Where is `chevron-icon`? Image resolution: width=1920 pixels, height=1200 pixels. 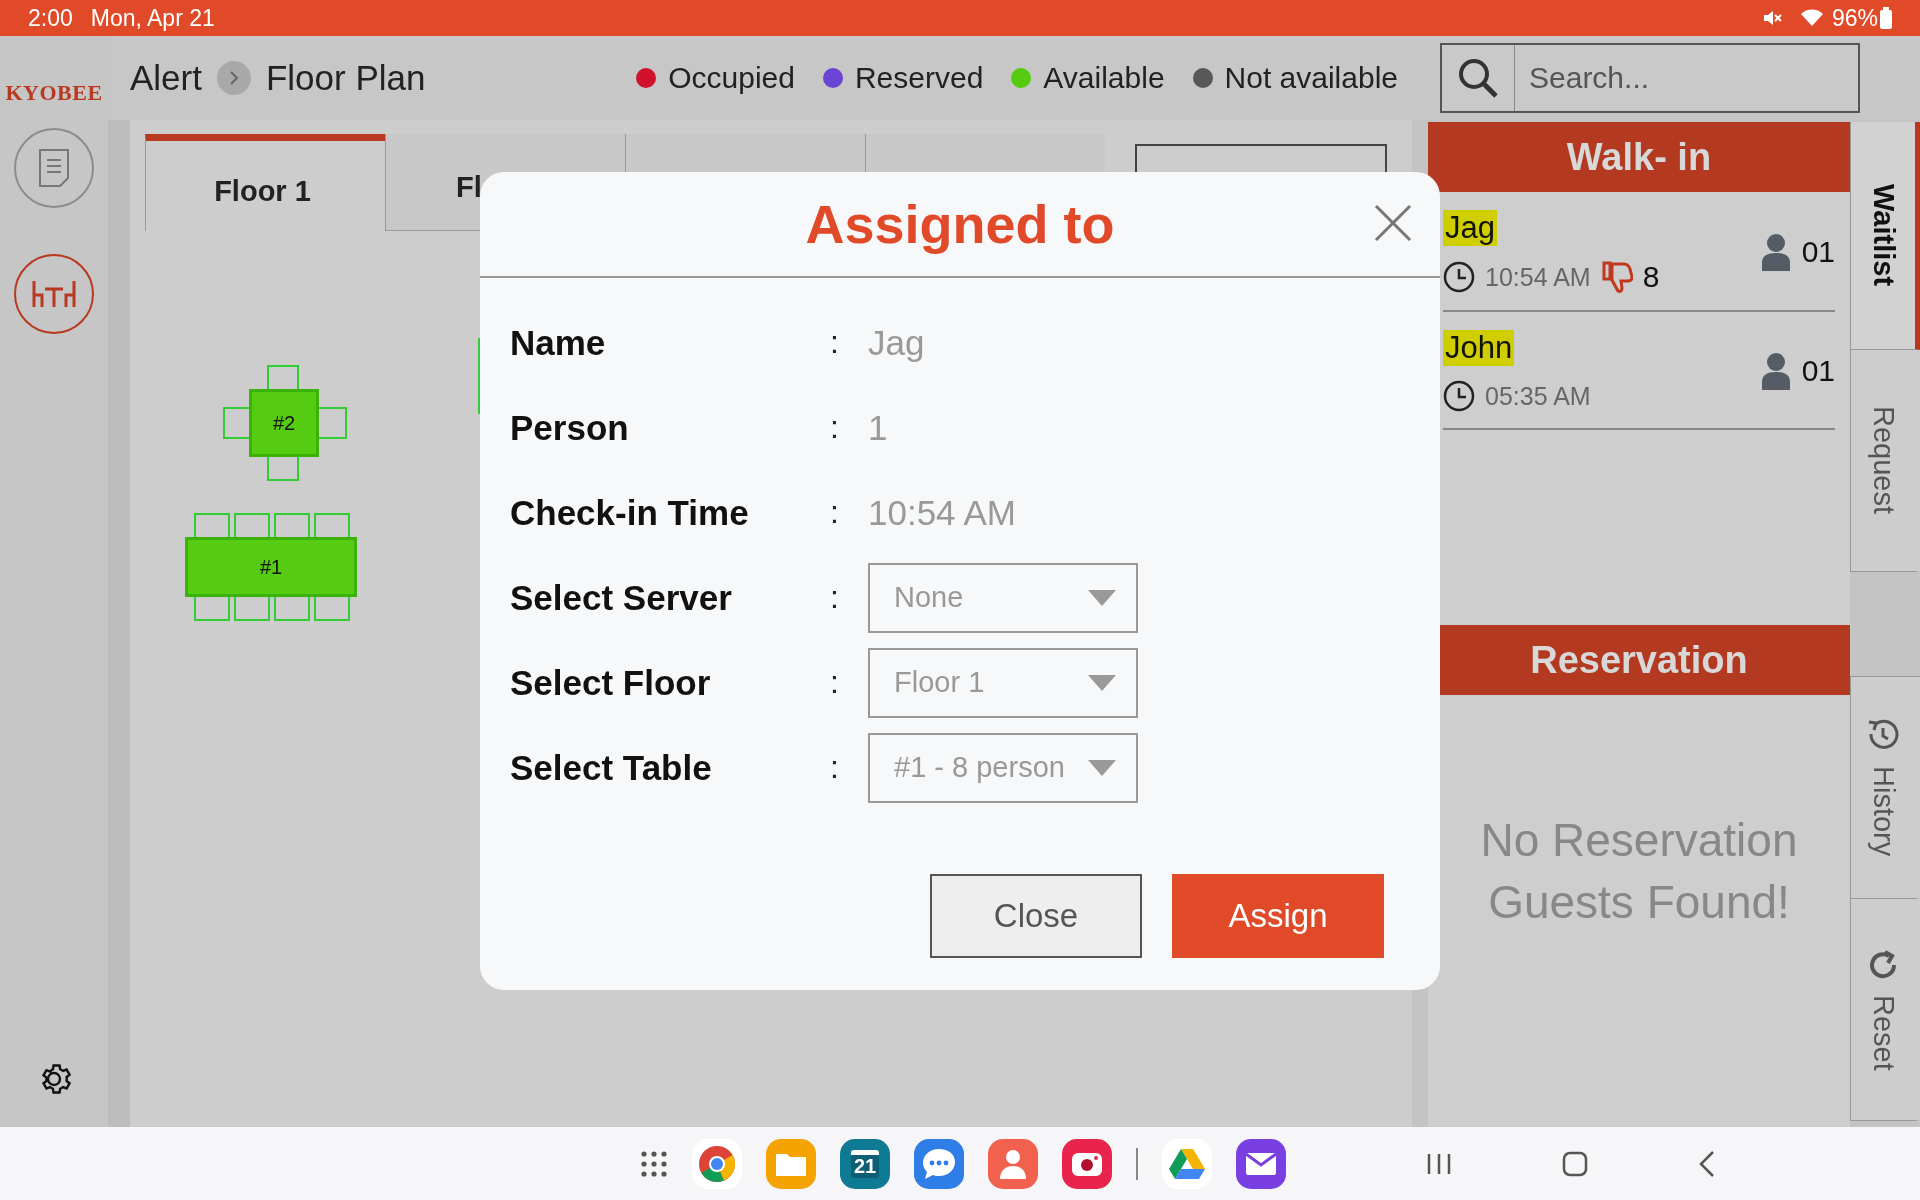 chevron-icon is located at coordinates (233, 78).